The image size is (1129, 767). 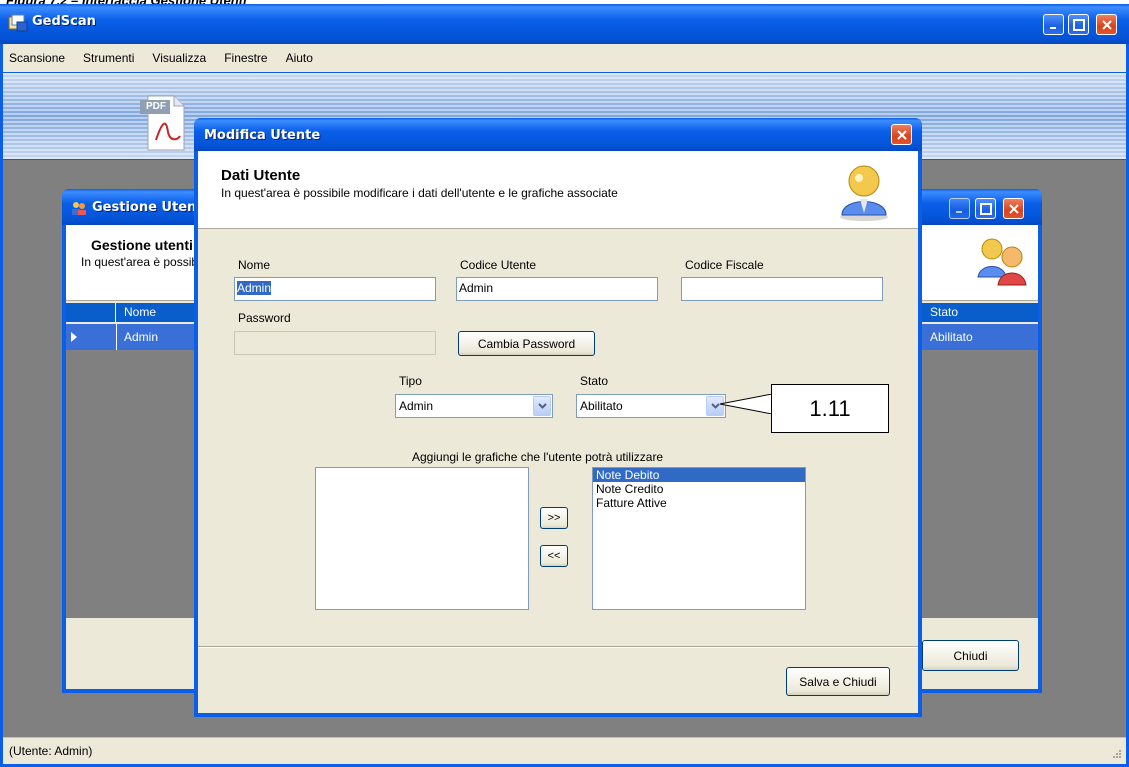 I want to click on list-item: Note Debito, so click(x=699, y=475).